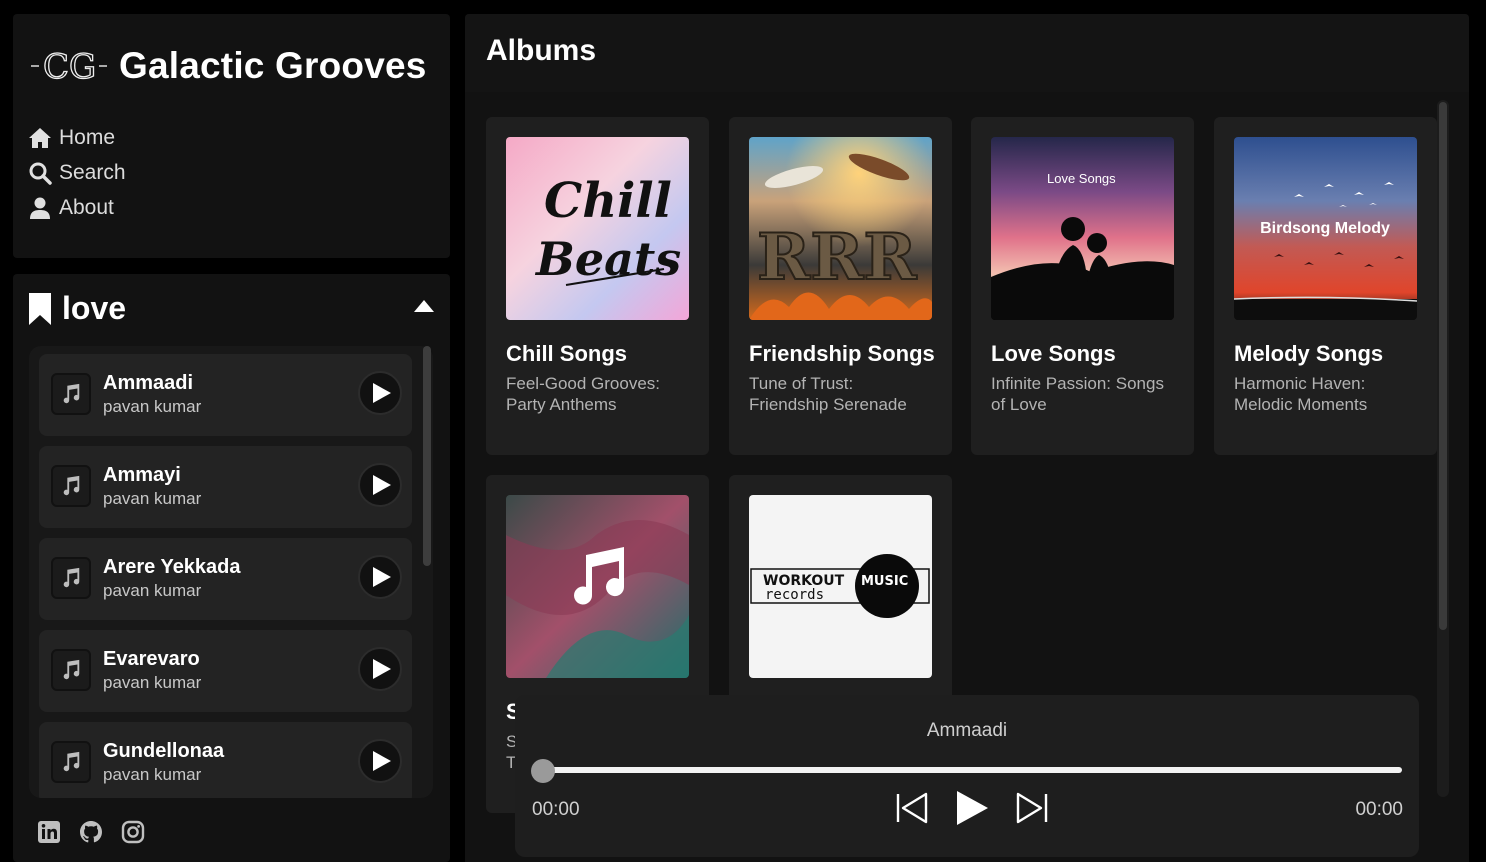  What do you see at coordinates (543, 771) in the screenshot?
I see `seek-thumb` at bounding box center [543, 771].